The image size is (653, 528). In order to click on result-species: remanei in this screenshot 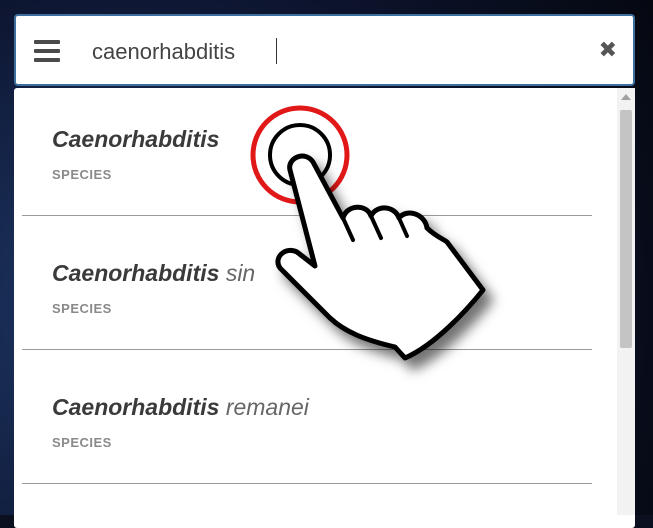, I will do `click(267, 407)`.